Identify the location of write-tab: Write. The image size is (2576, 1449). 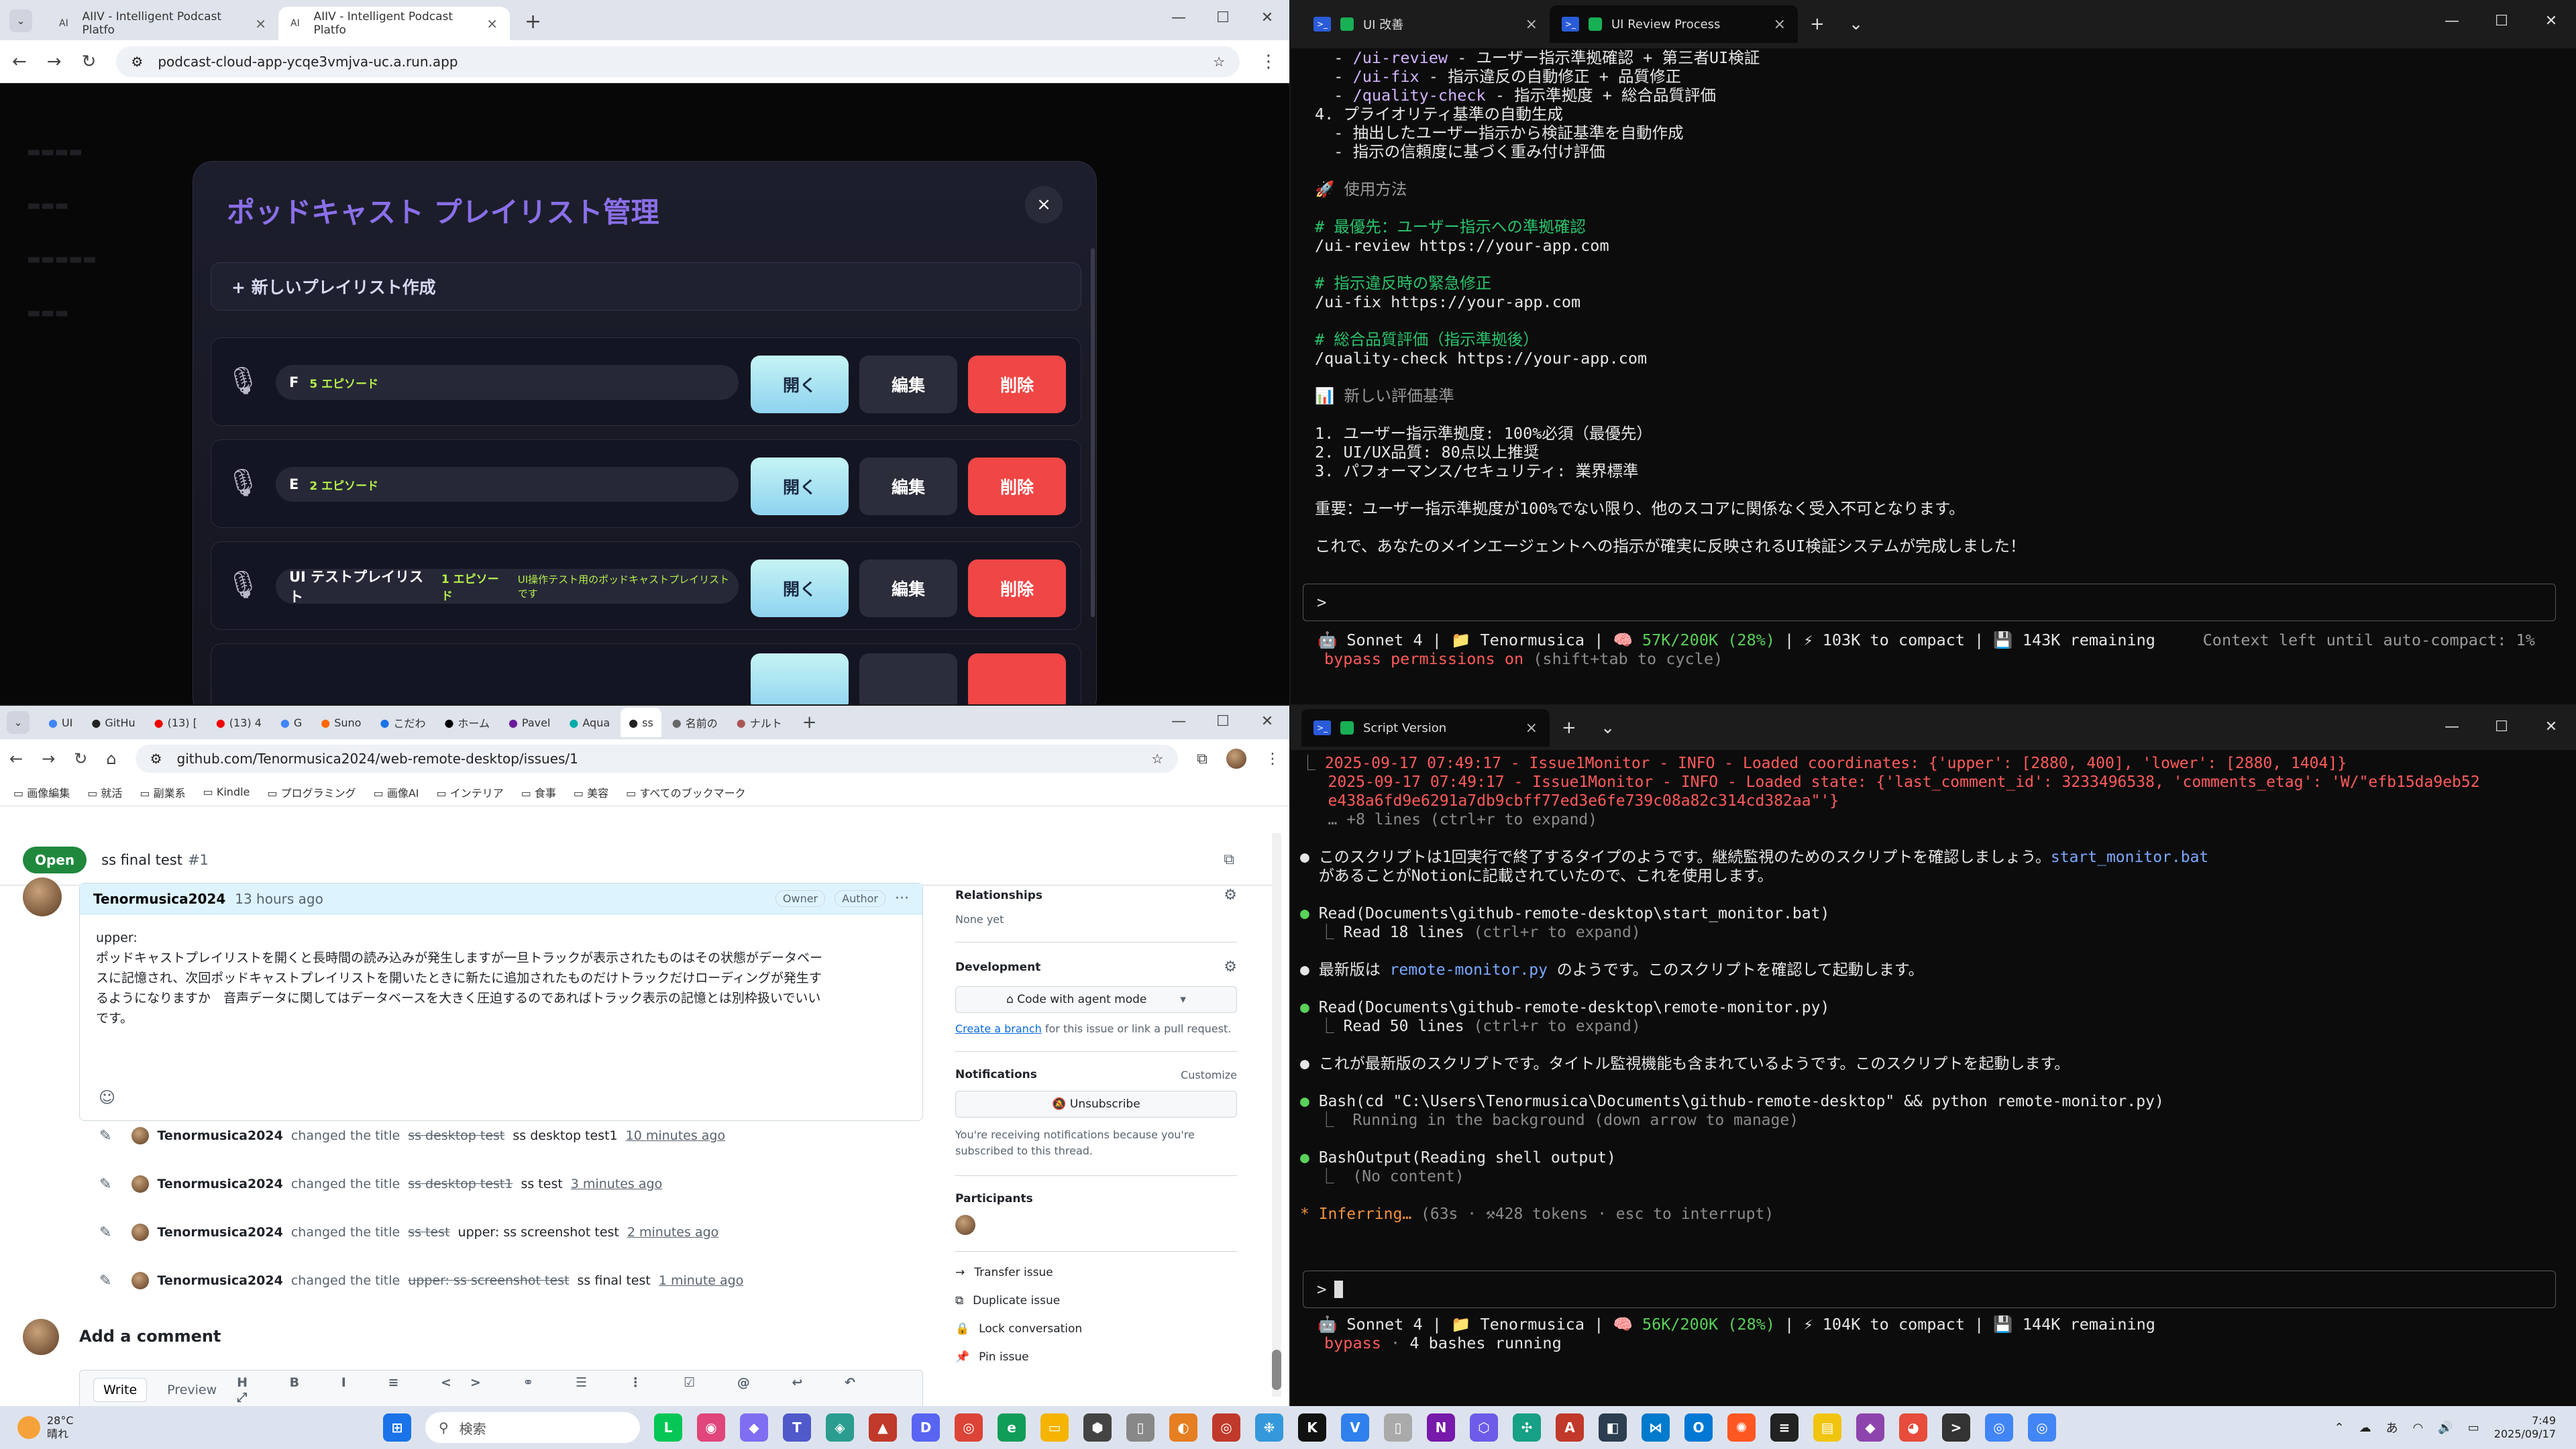
(120, 1390).